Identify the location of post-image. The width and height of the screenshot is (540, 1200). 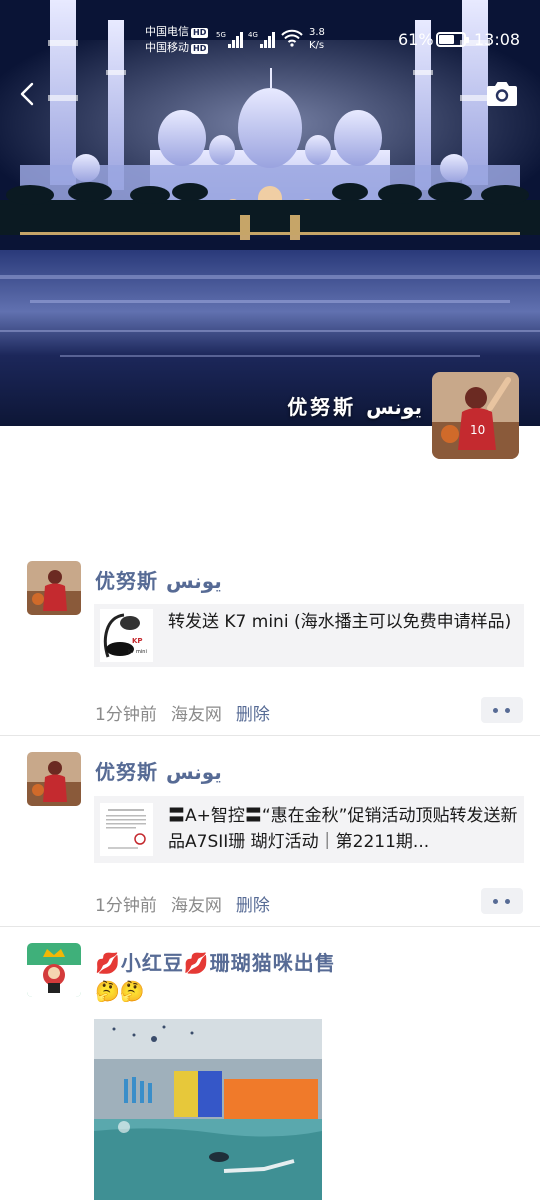
(208, 1109).